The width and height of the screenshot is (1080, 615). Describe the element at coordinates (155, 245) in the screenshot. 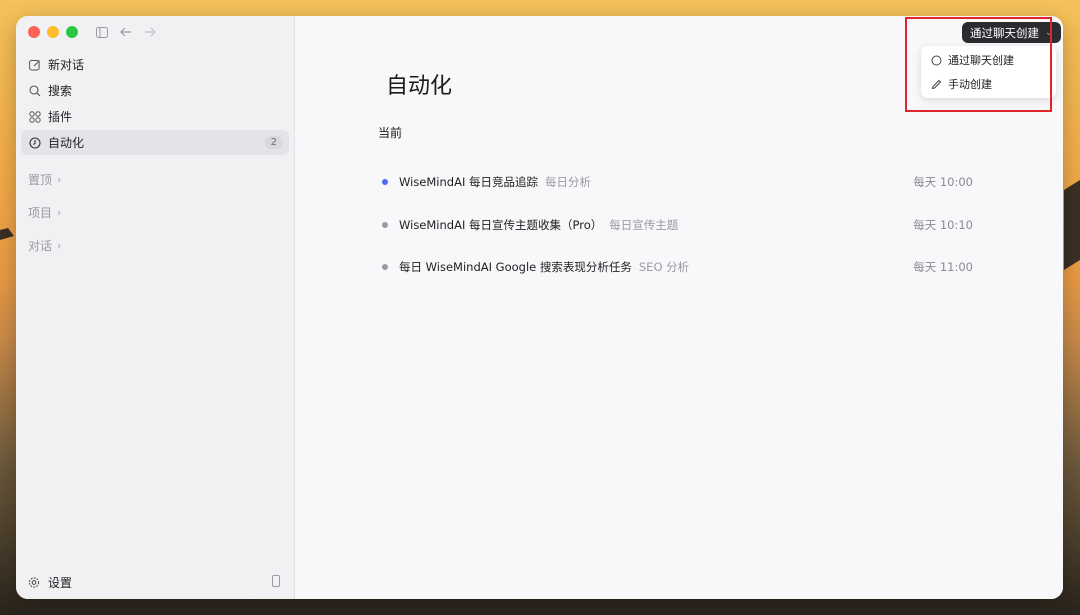

I see `section-chats: 对话 ›` at that location.